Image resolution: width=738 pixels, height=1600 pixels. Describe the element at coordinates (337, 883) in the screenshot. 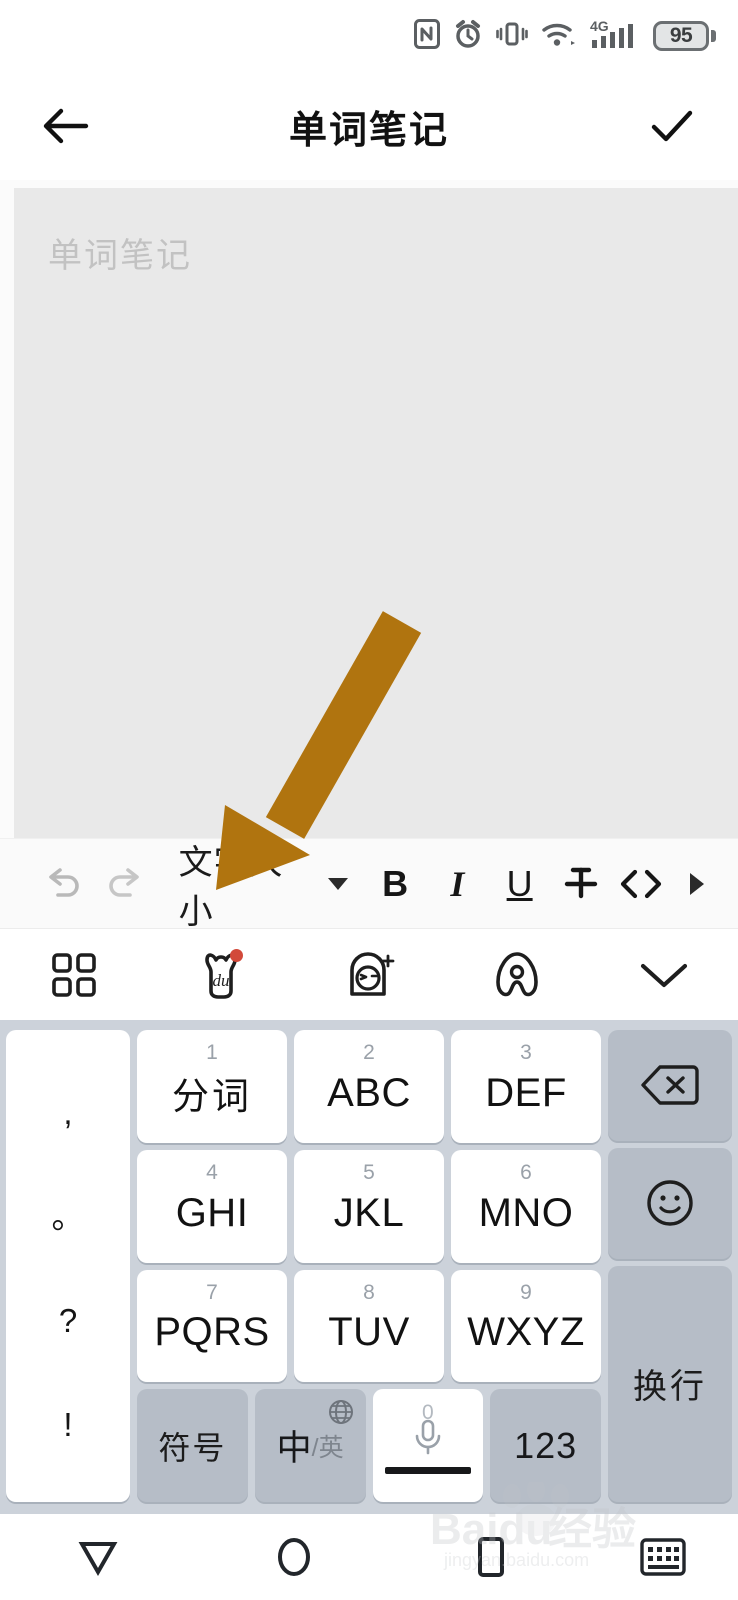

I see `chevron-down-icon` at that location.